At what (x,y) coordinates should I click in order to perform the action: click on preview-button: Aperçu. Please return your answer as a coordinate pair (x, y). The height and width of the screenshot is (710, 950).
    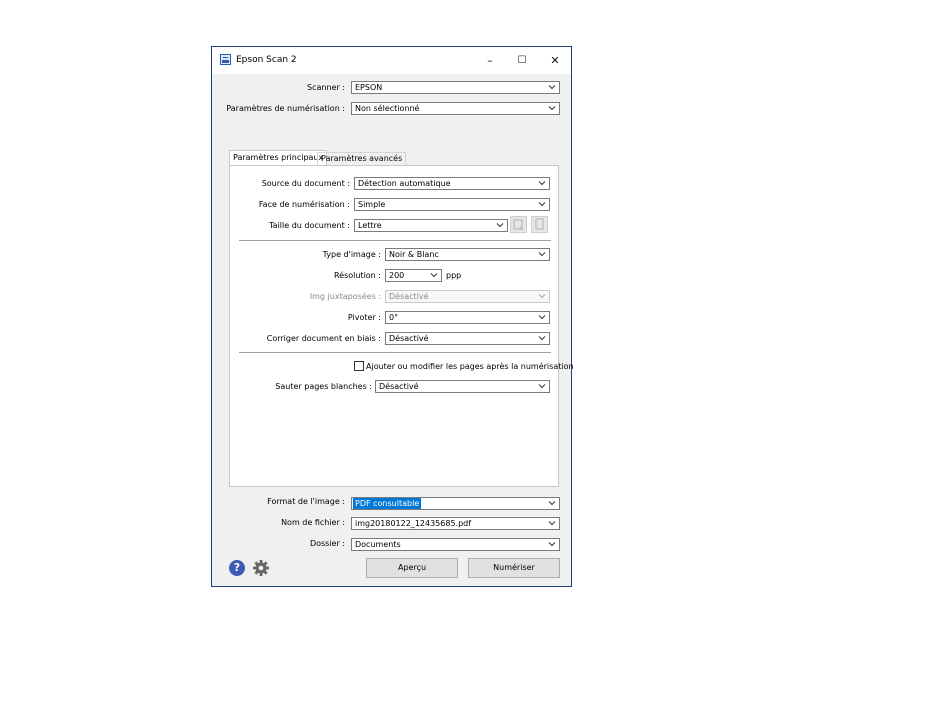
    Looking at the image, I should click on (412, 568).